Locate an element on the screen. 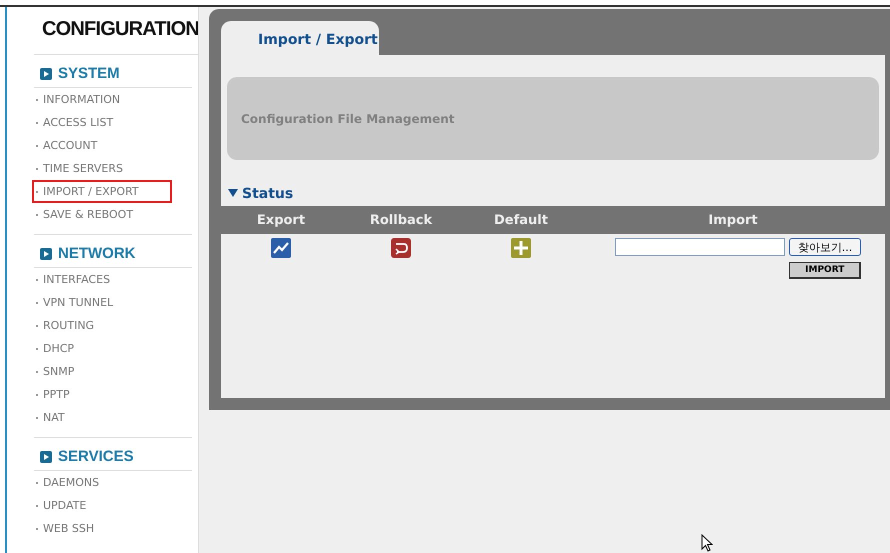 Image resolution: width=890 pixels, height=553 pixels. banner-text: Configuration File Management is located at coordinates (348, 119).